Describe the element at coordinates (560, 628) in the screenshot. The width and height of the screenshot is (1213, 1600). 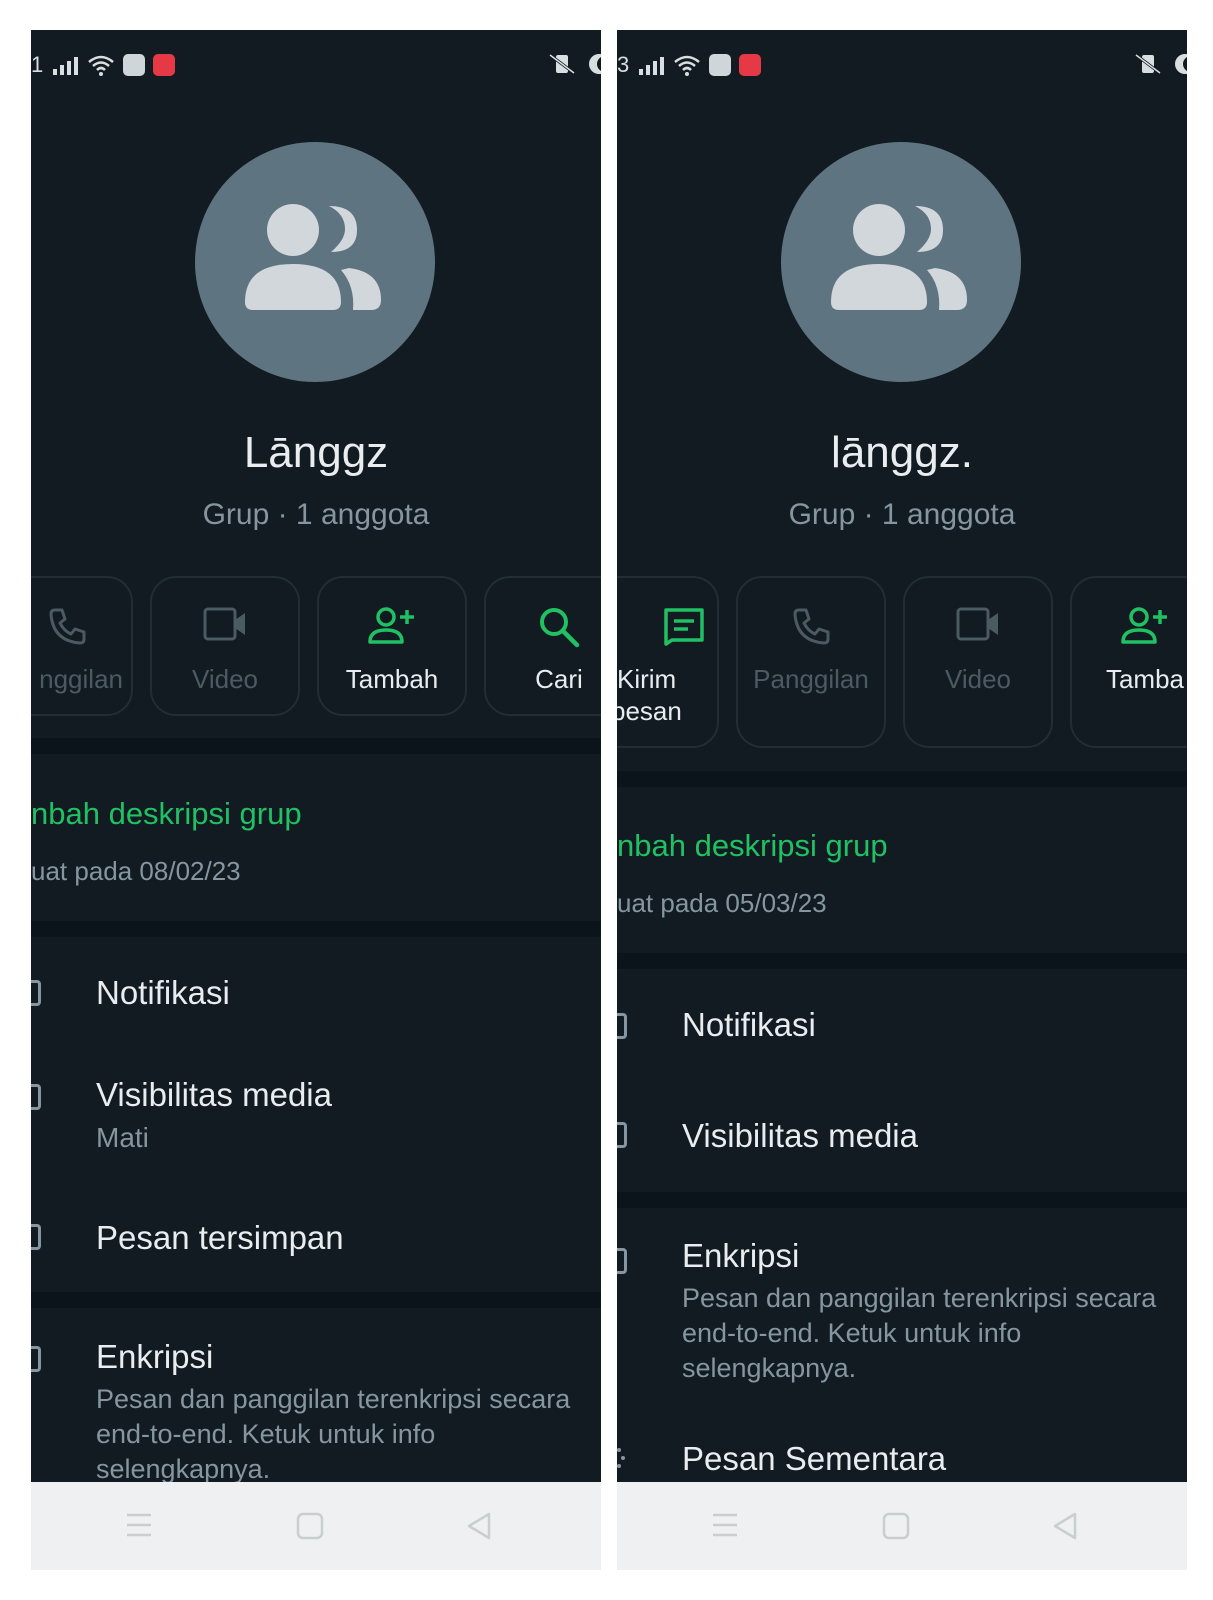
I see `search-icon` at that location.